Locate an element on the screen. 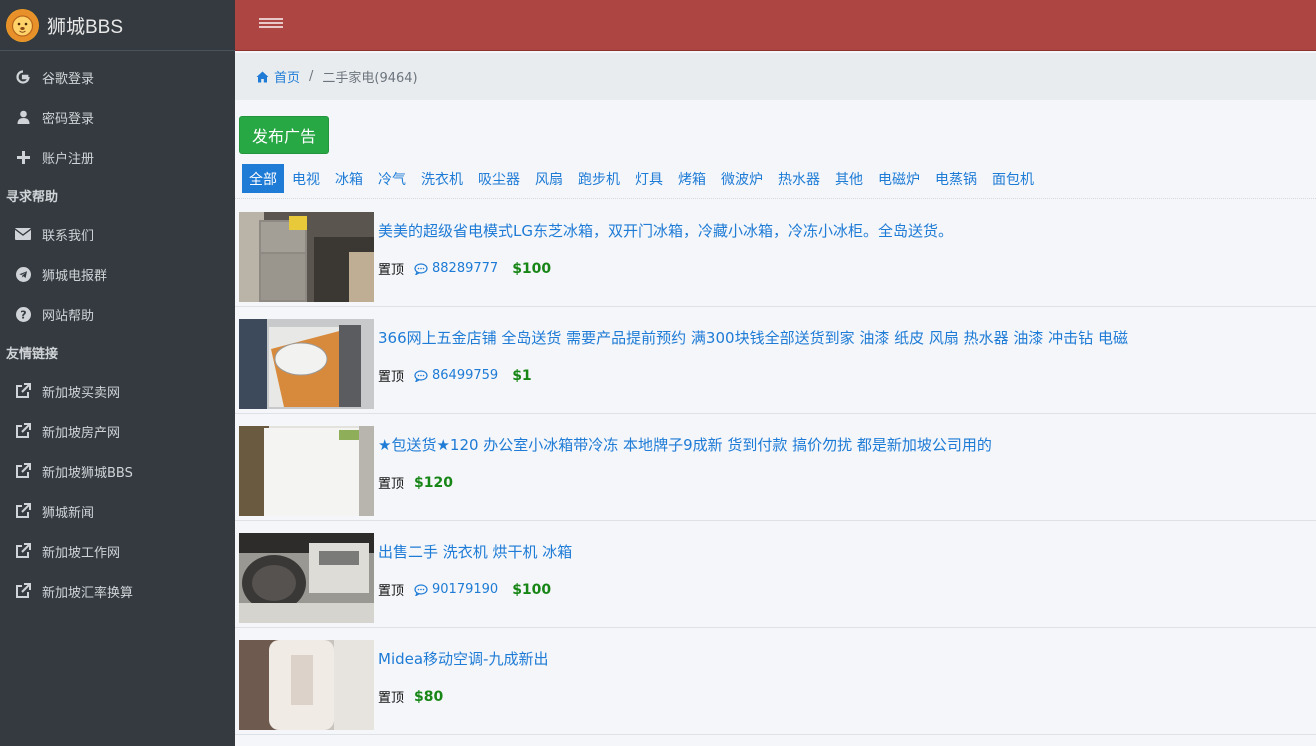 This screenshot has height=746, width=1316. listing-phone: 88289777 is located at coordinates (456, 268).